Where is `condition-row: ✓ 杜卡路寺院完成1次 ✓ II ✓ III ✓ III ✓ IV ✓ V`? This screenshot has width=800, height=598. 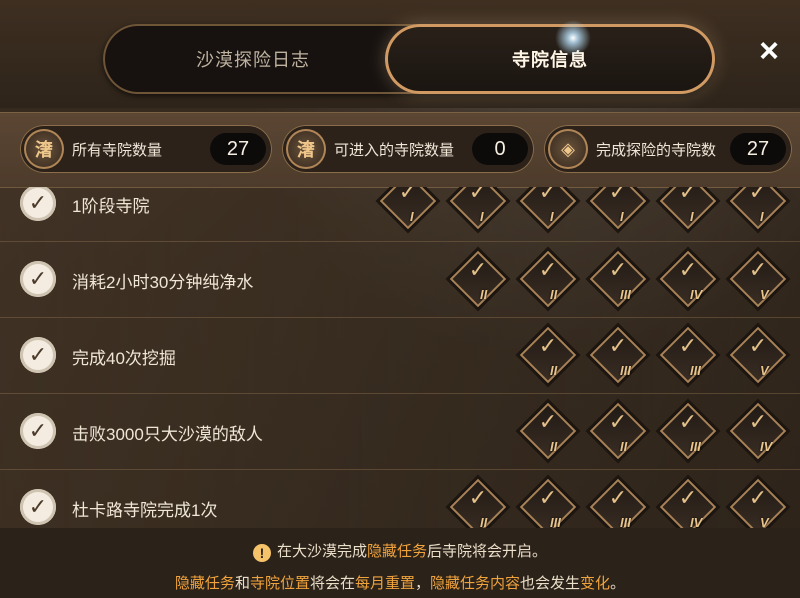 condition-row: ✓ 杜卡路寺院完成1次 ✓ II ✓ III ✓ III ✓ IV ✓ V is located at coordinates (400, 498).